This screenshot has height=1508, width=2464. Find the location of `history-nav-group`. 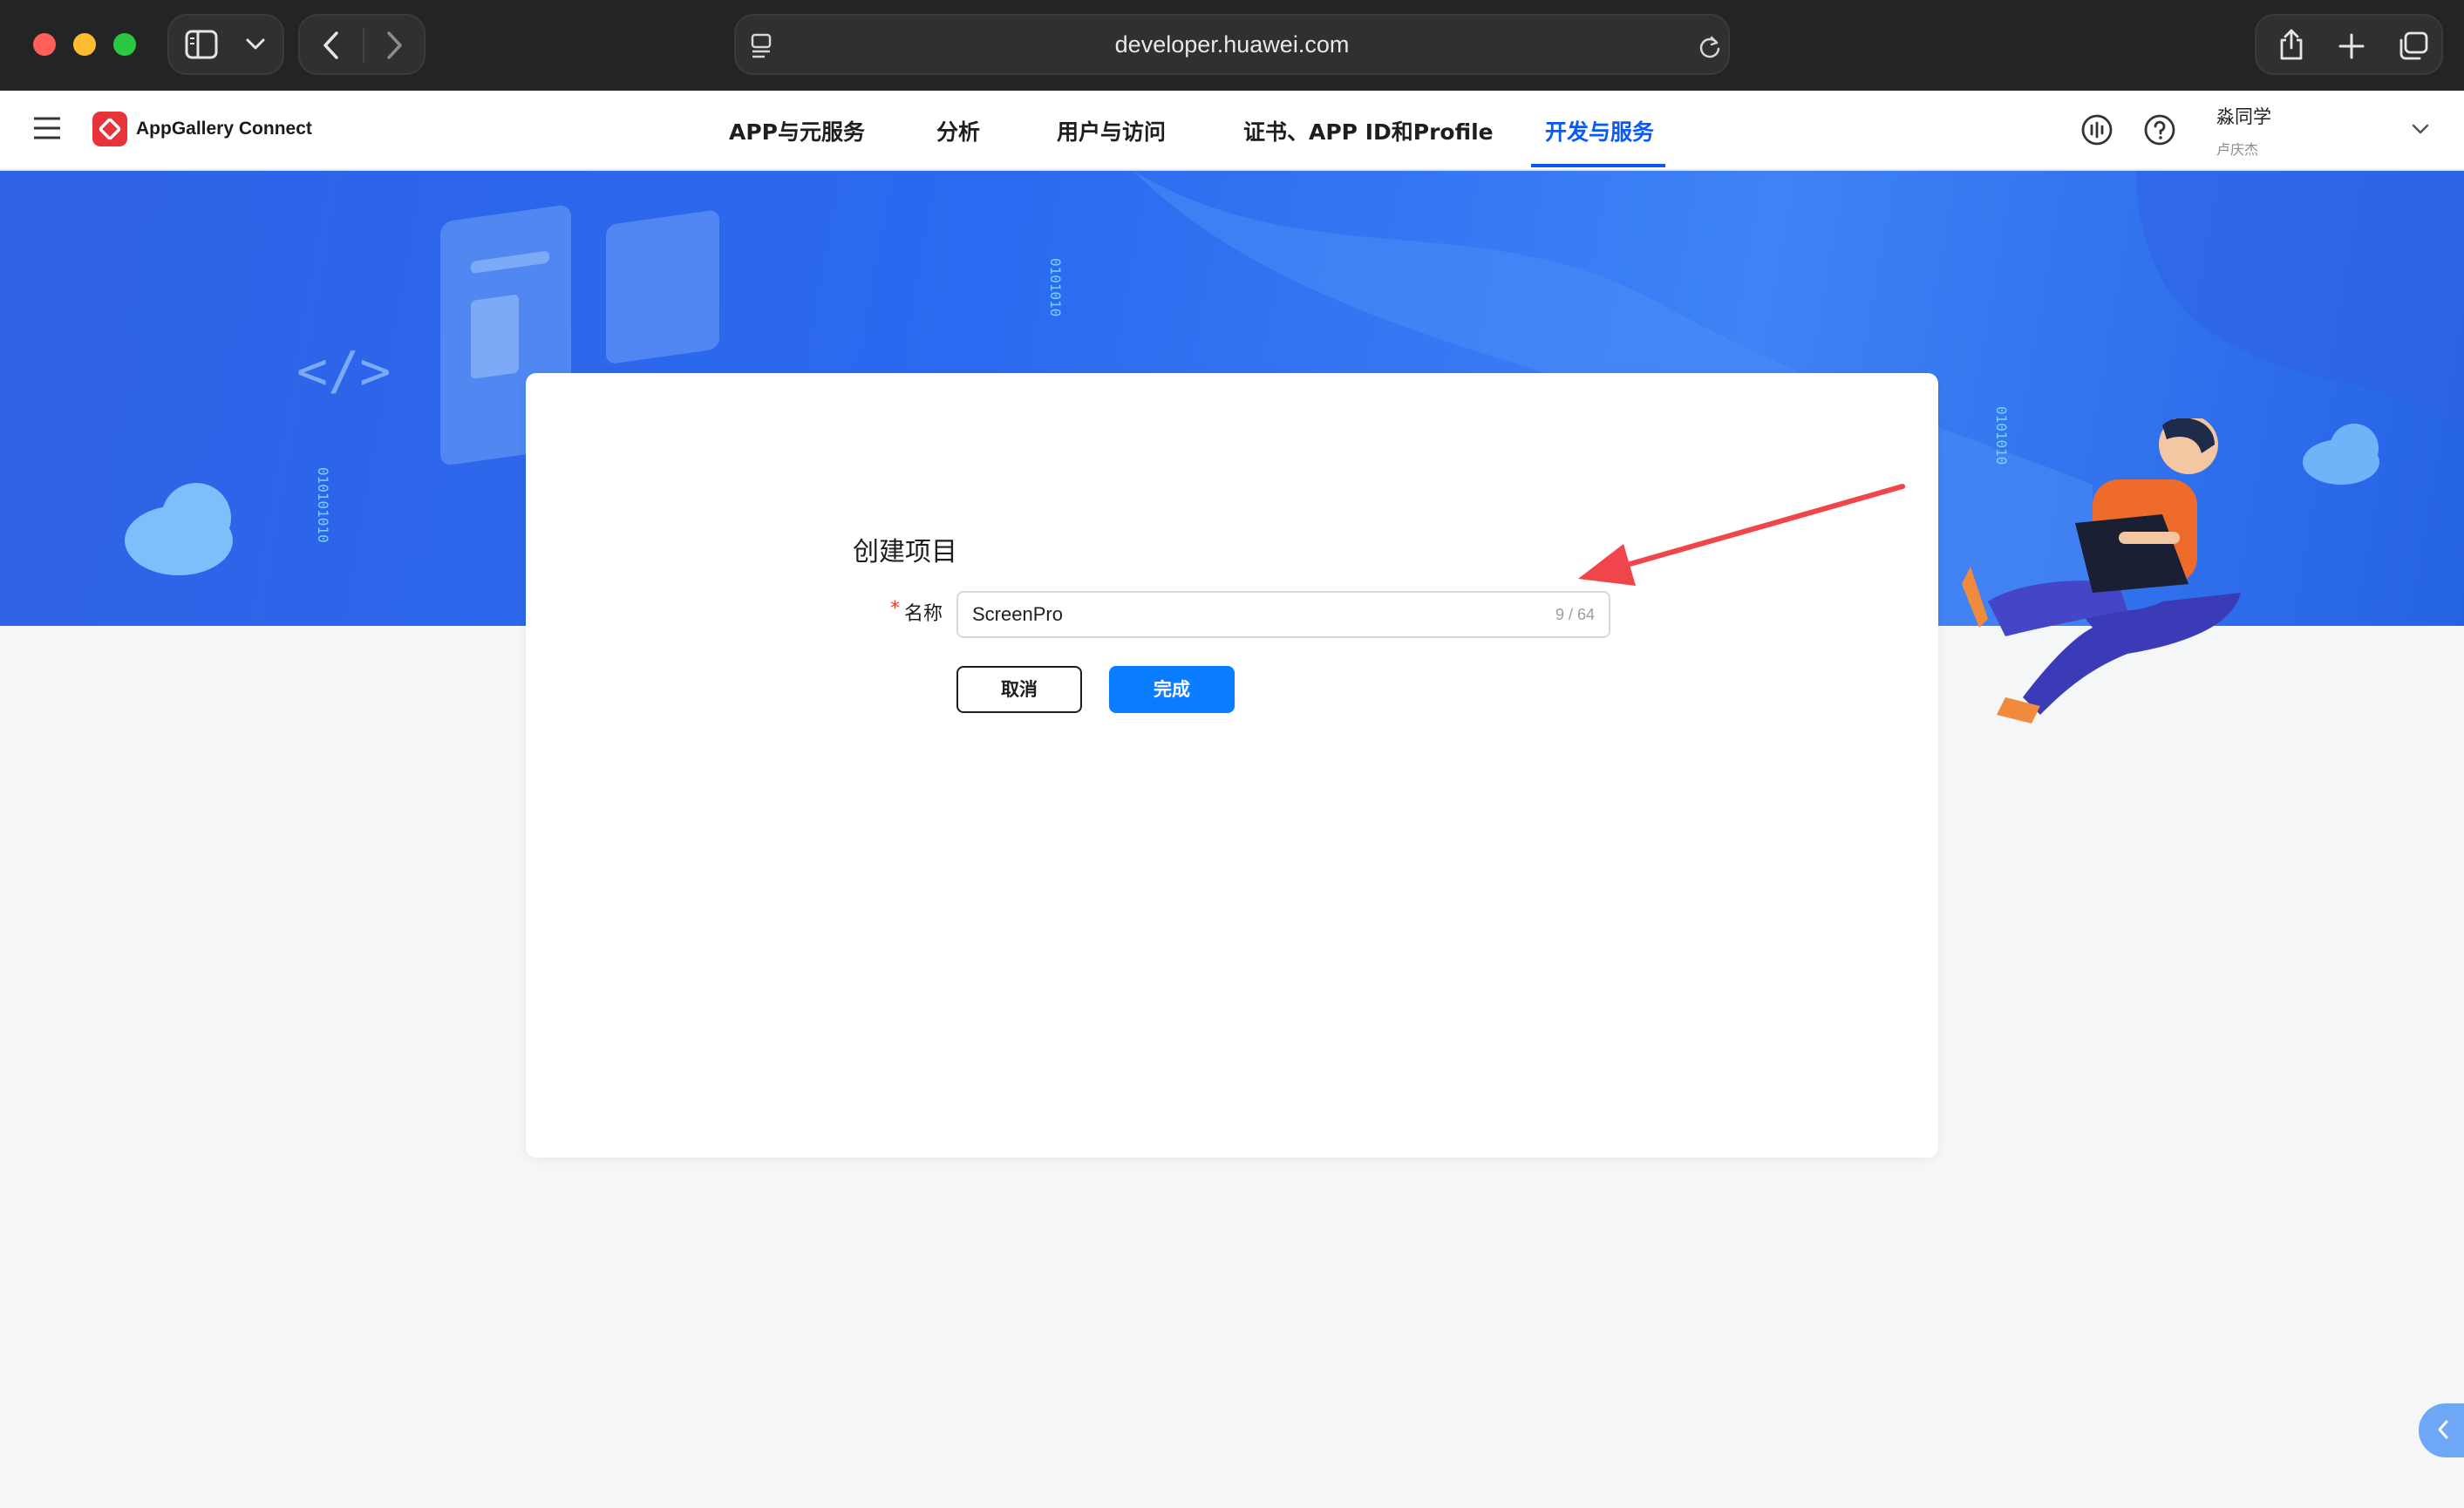

history-nav-group is located at coordinates (362, 44).